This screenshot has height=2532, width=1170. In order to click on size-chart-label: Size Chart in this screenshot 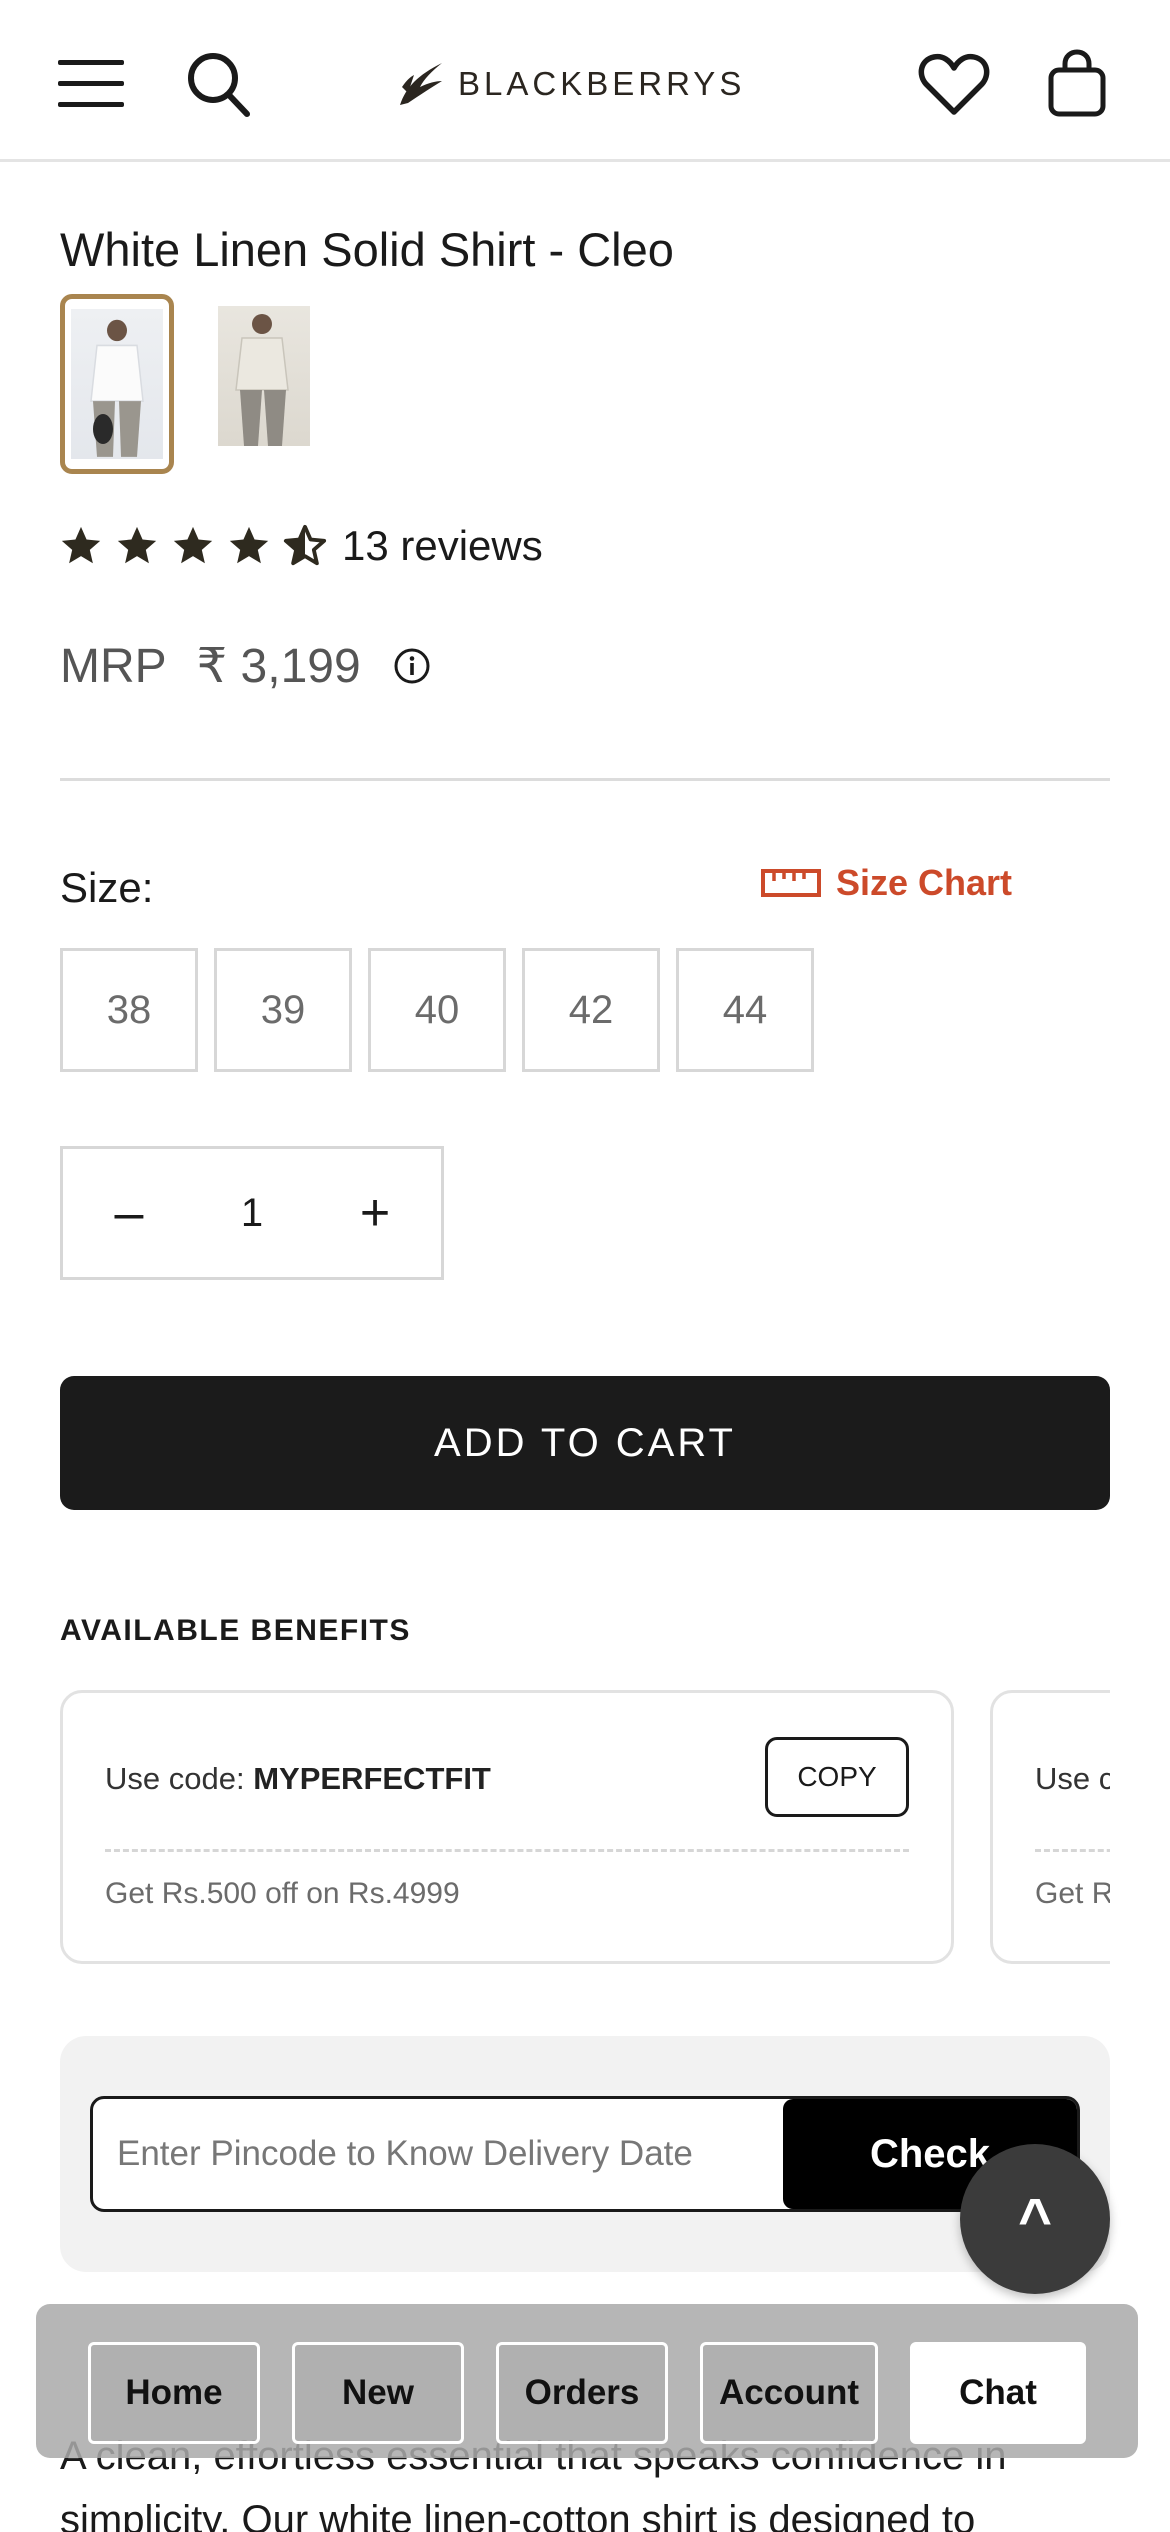, I will do `click(924, 882)`.